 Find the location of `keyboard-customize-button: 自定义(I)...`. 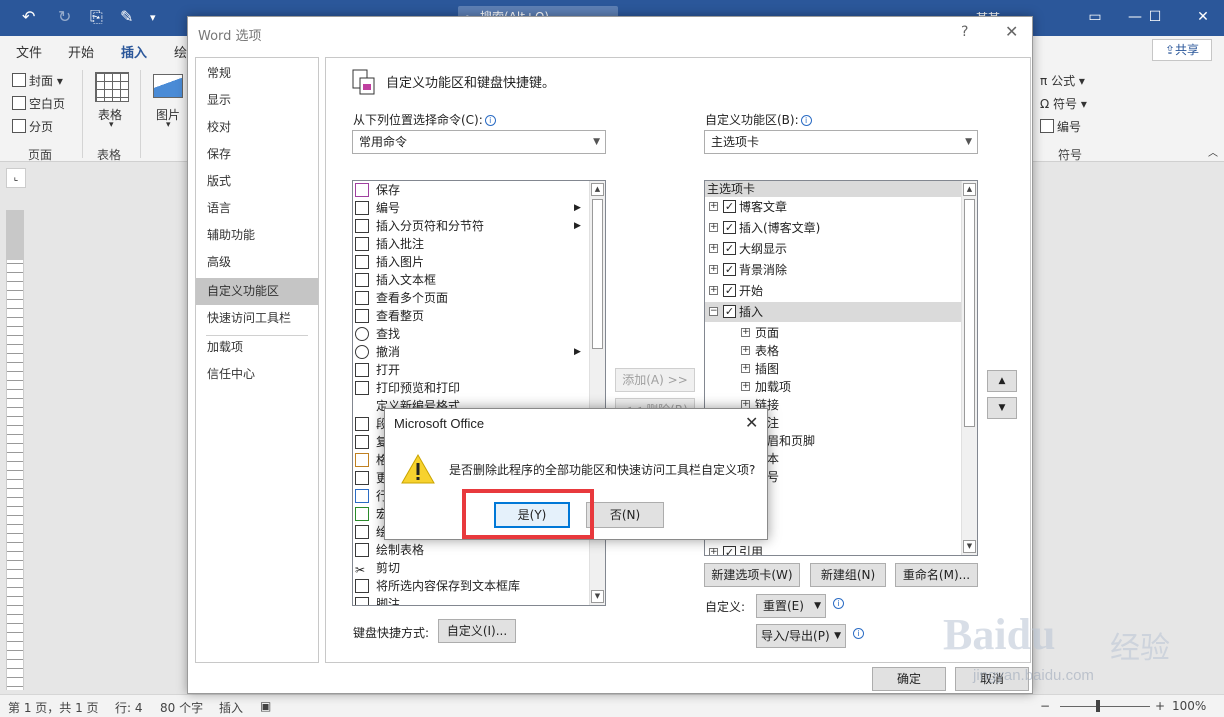

keyboard-customize-button: 自定义(I)... is located at coordinates (477, 631).